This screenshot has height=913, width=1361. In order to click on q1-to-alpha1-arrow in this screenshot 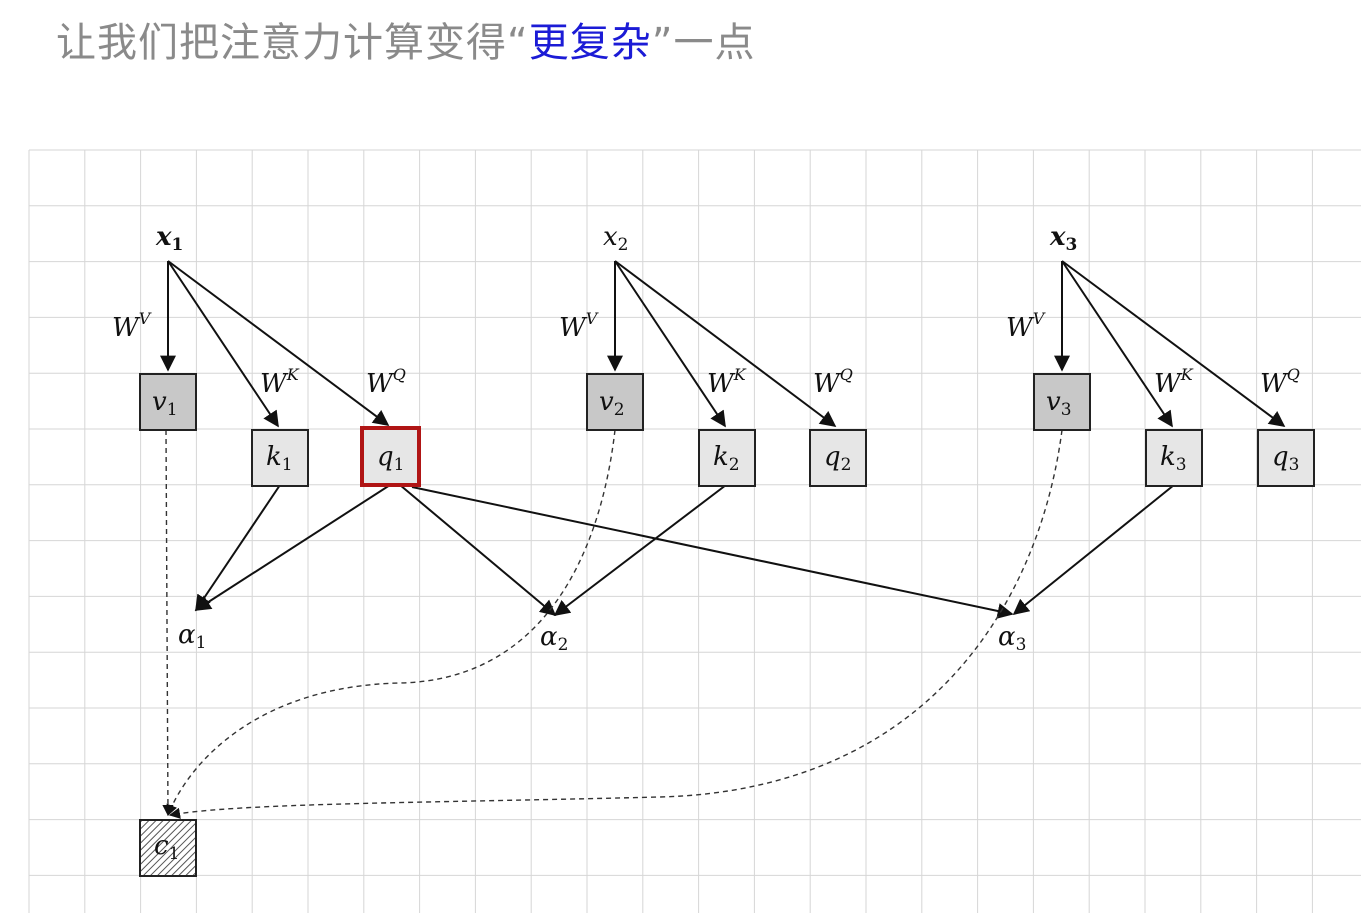, I will do `click(292, 547)`.